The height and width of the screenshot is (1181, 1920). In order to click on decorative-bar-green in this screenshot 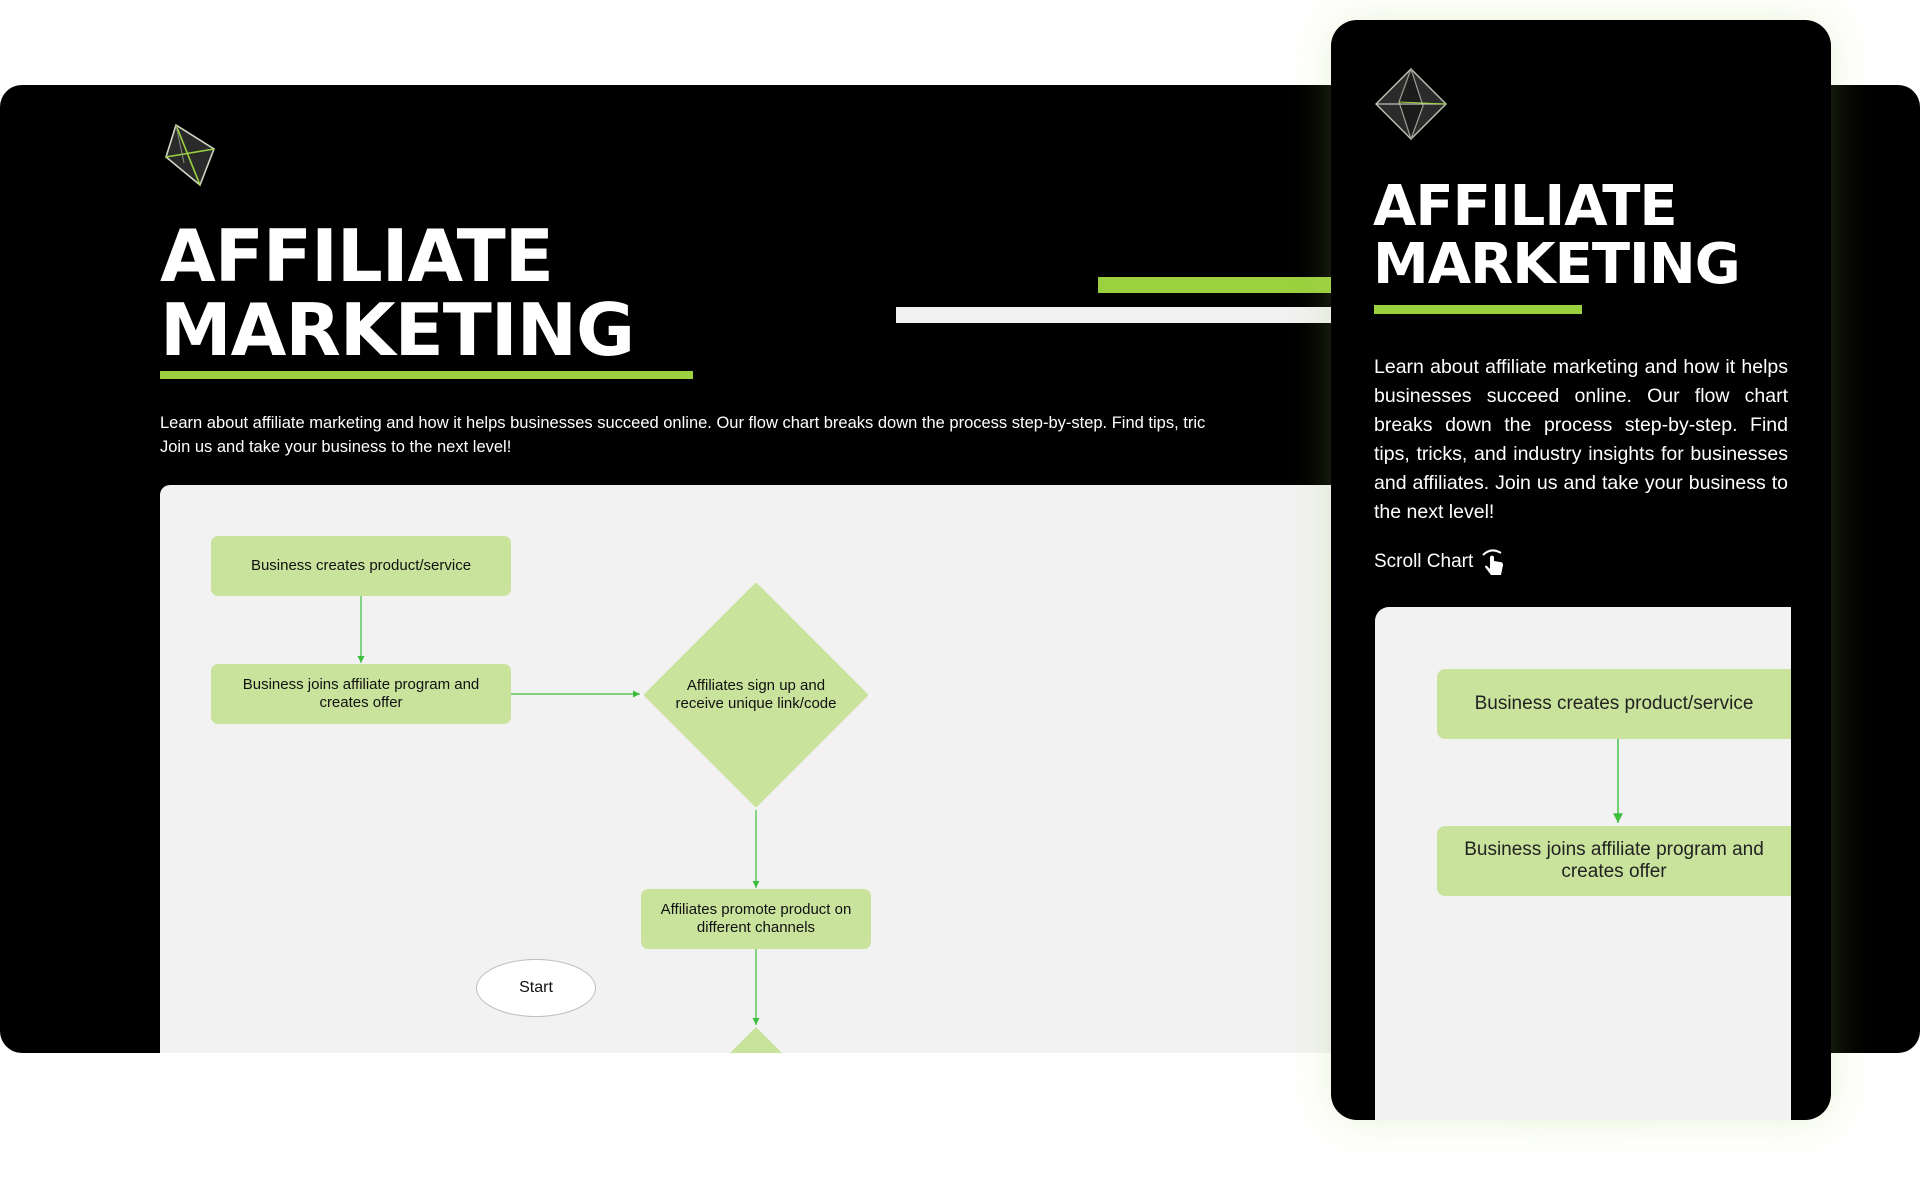, I will do `click(1218, 285)`.